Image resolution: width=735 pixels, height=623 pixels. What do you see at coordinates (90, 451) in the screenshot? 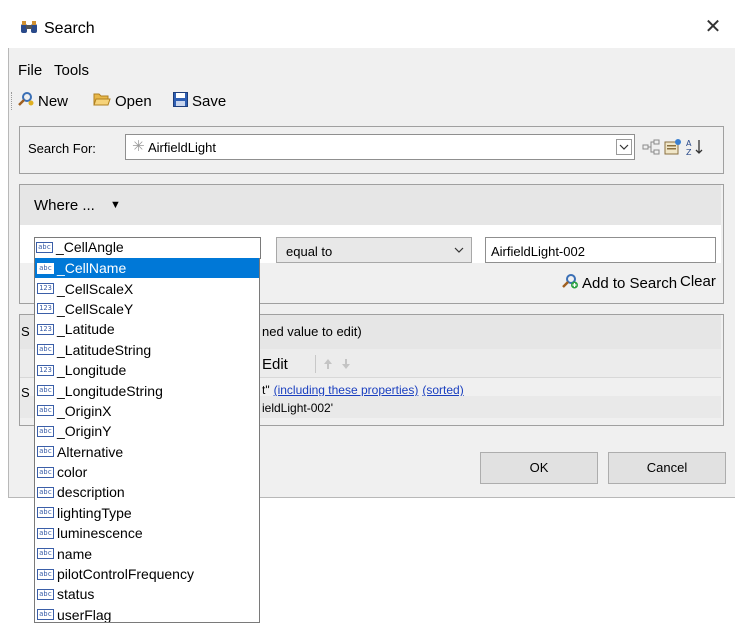
I see `property-list-item-label: Alternative` at bounding box center [90, 451].